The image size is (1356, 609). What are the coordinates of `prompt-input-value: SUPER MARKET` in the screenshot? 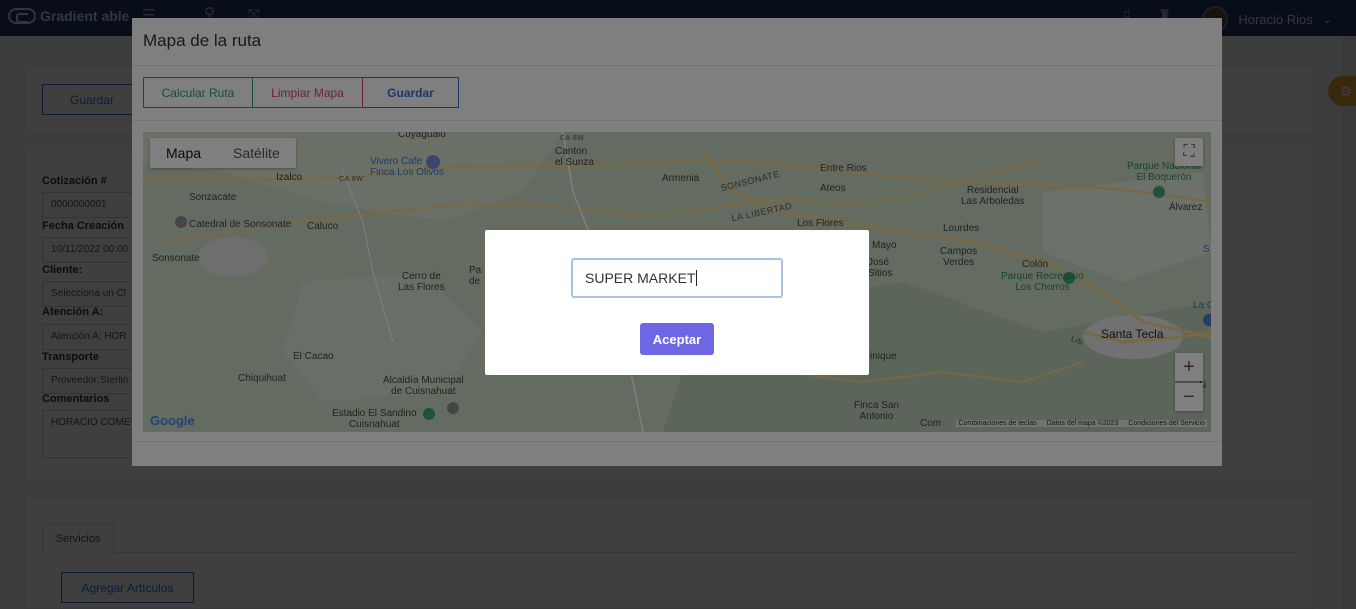 It's located at (640, 278).